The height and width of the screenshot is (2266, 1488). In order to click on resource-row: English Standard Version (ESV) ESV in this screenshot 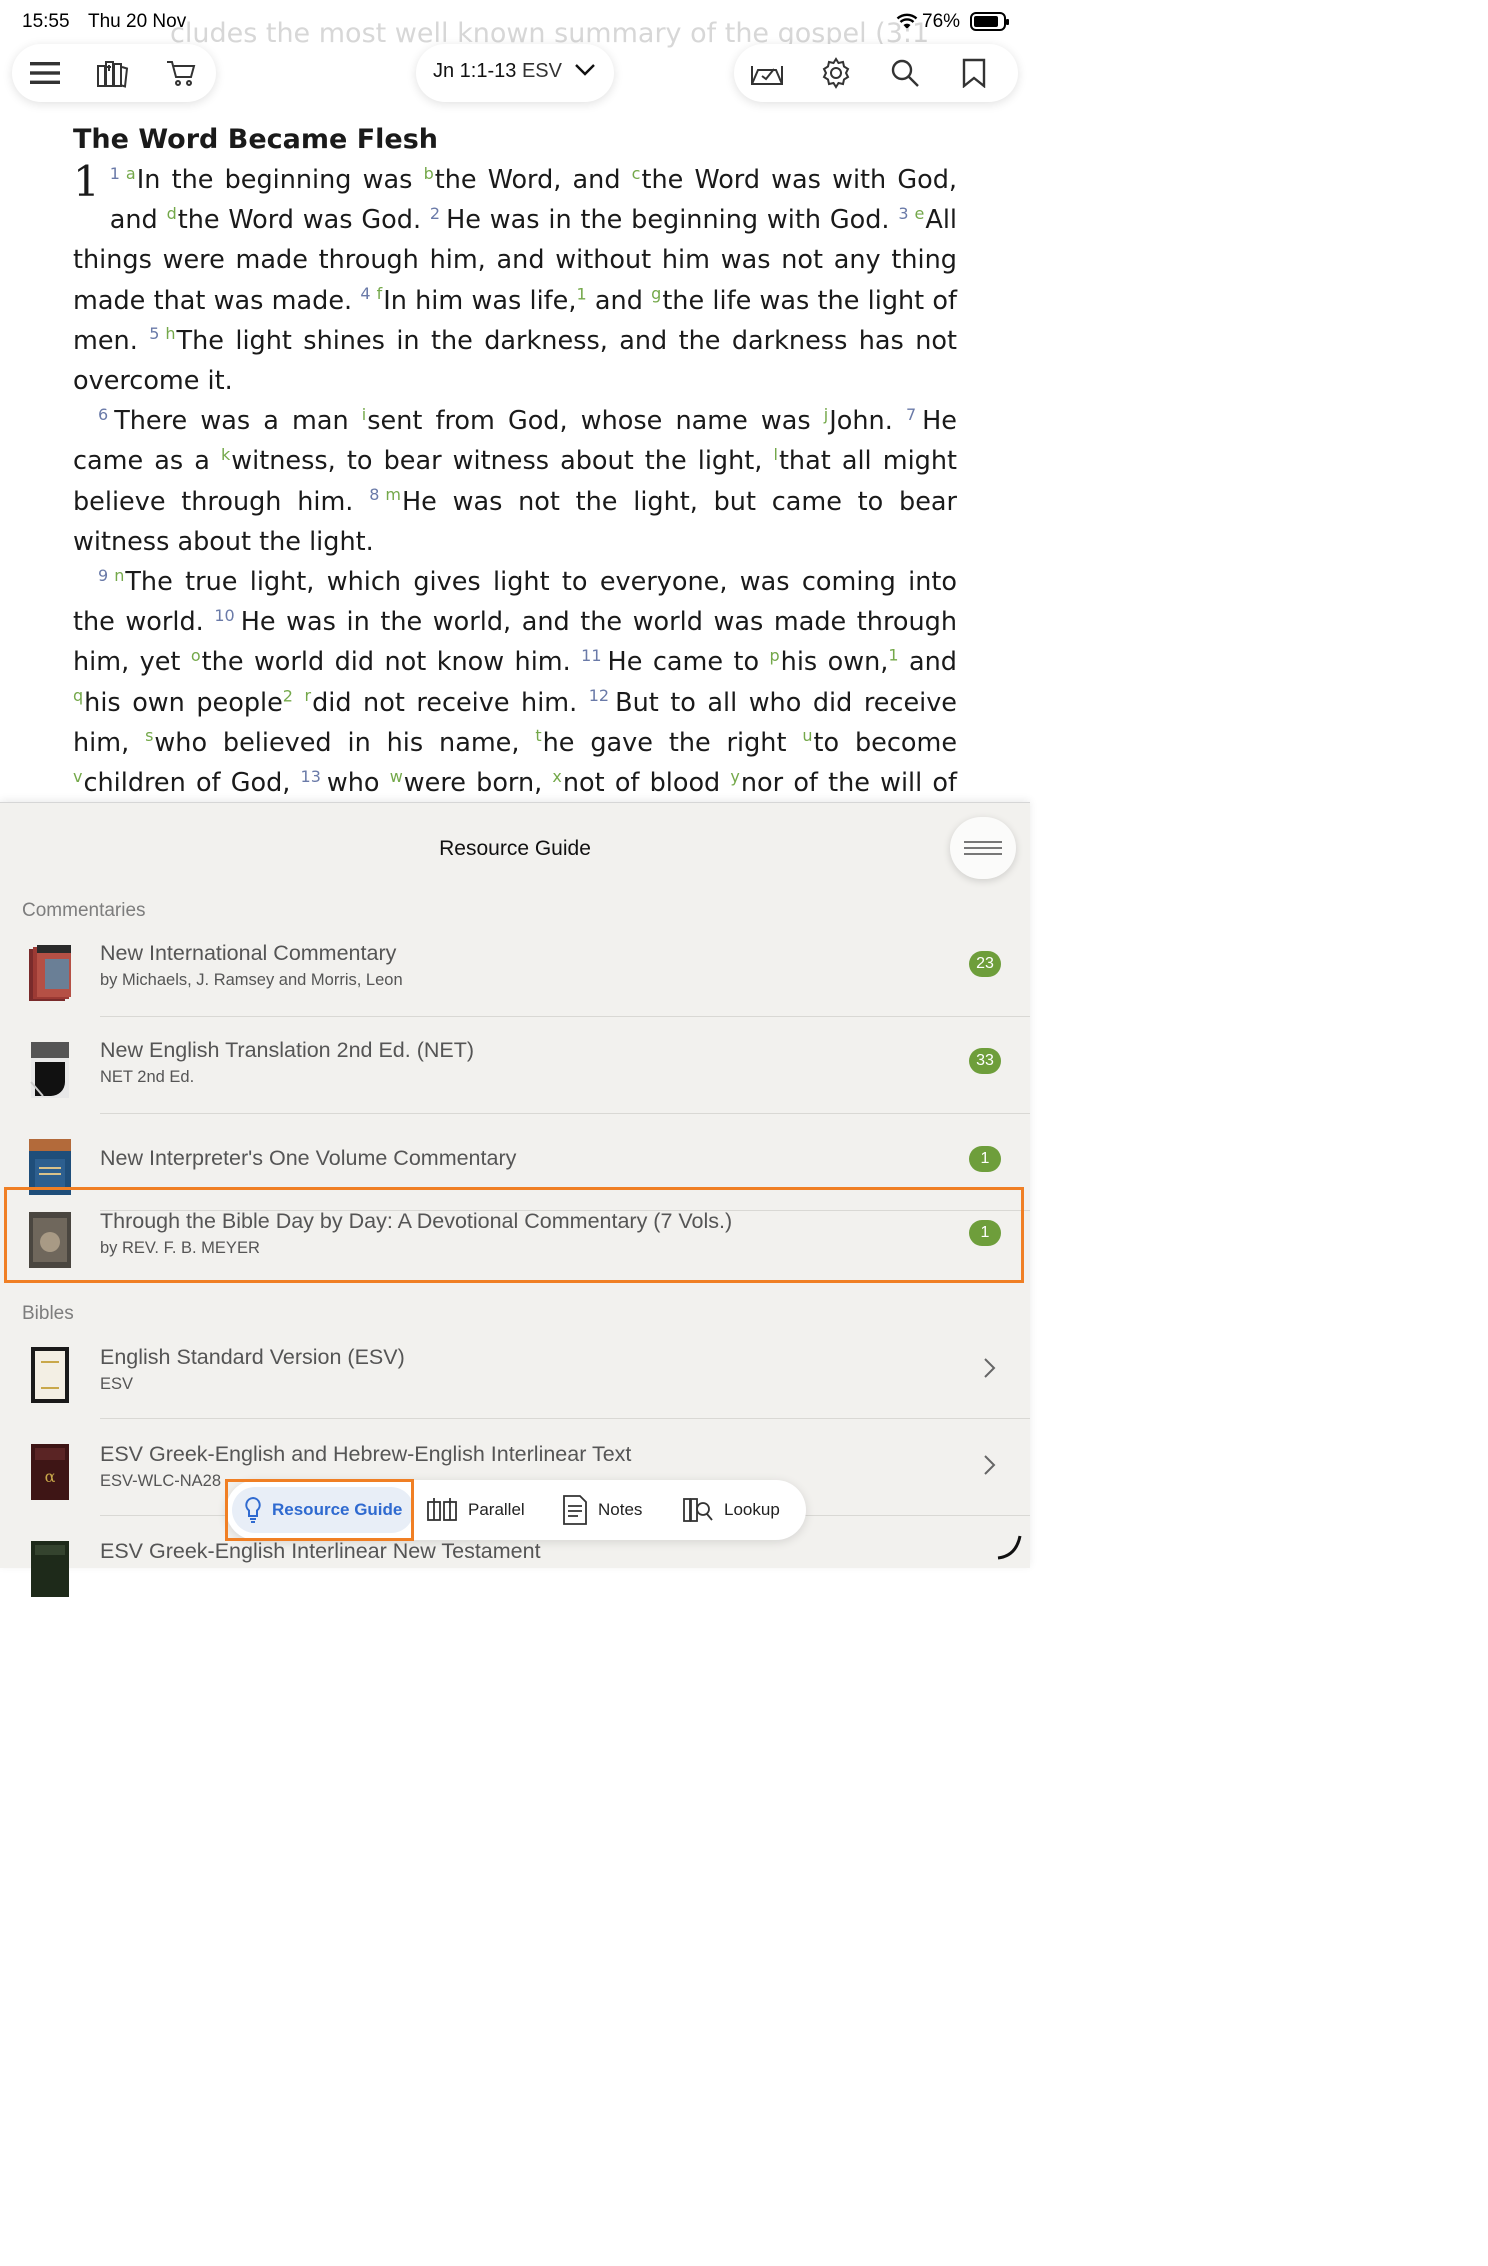, I will do `click(515, 1371)`.